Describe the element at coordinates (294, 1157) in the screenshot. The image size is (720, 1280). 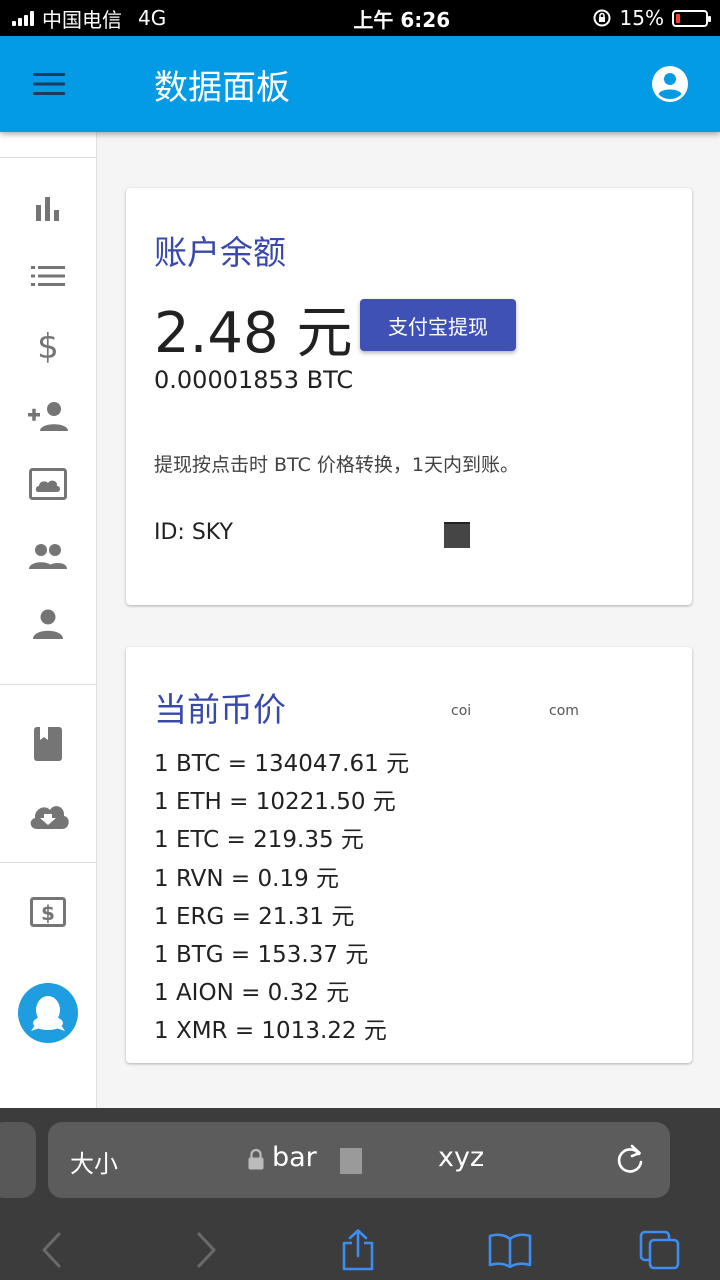
I see `url-start: bar` at that location.